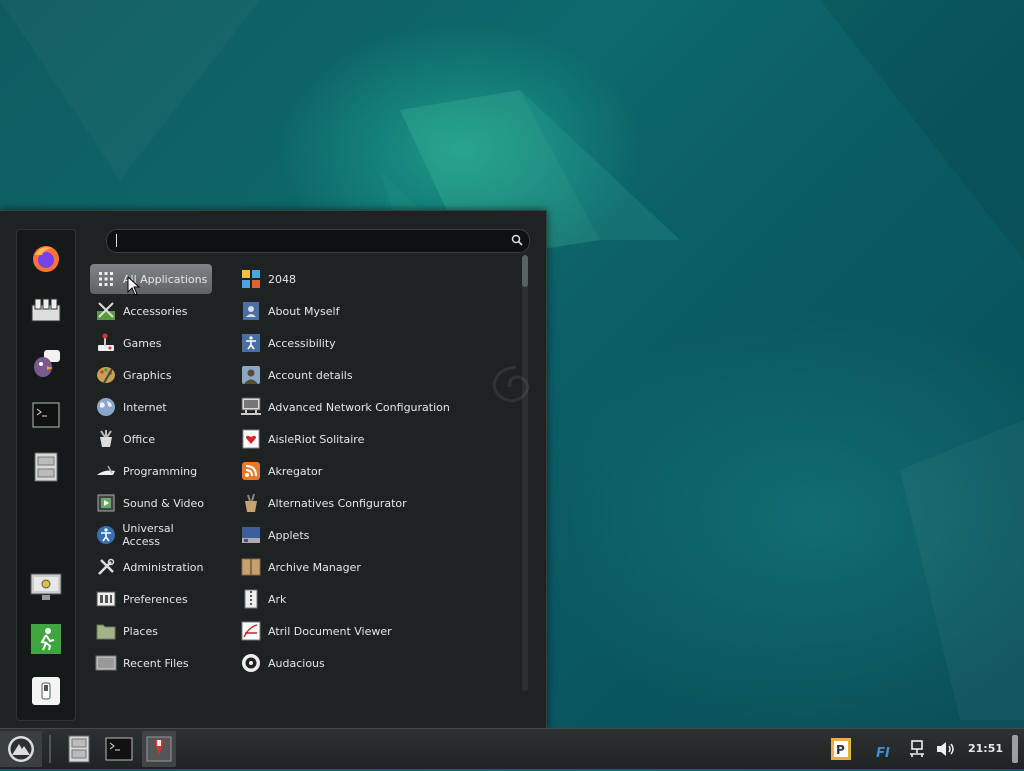 Image resolution: width=1024 pixels, height=771 pixels. Describe the element at coordinates (50, 749) in the screenshot. I see `panel-separator` at that location.